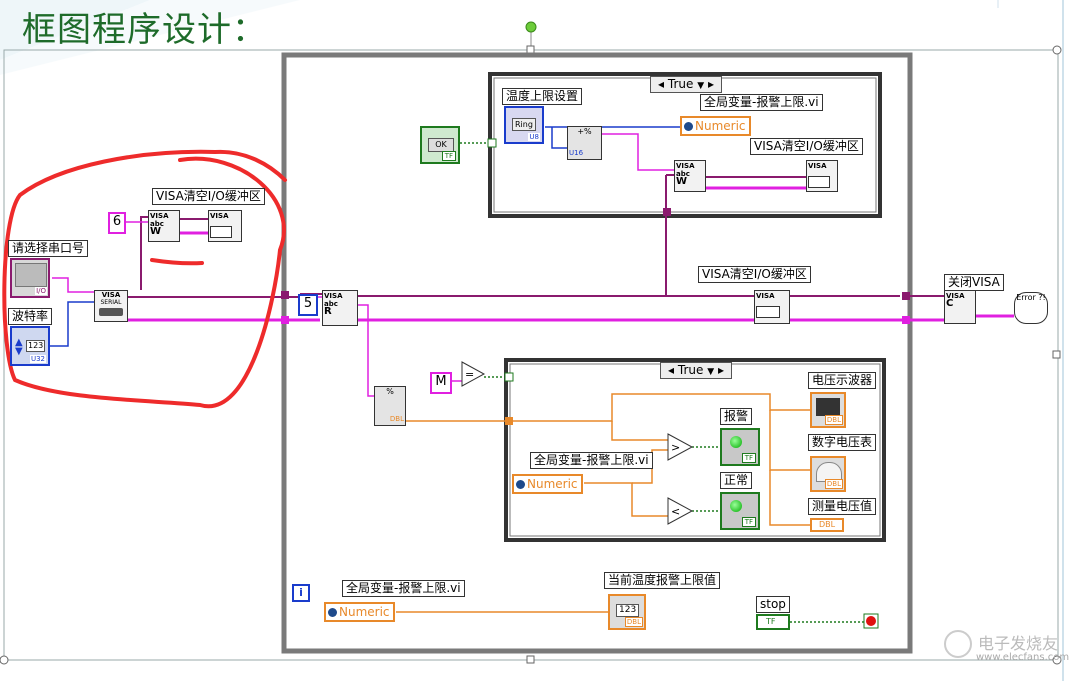  I want to click on u8-type-tag: U8, so click(534, 137).